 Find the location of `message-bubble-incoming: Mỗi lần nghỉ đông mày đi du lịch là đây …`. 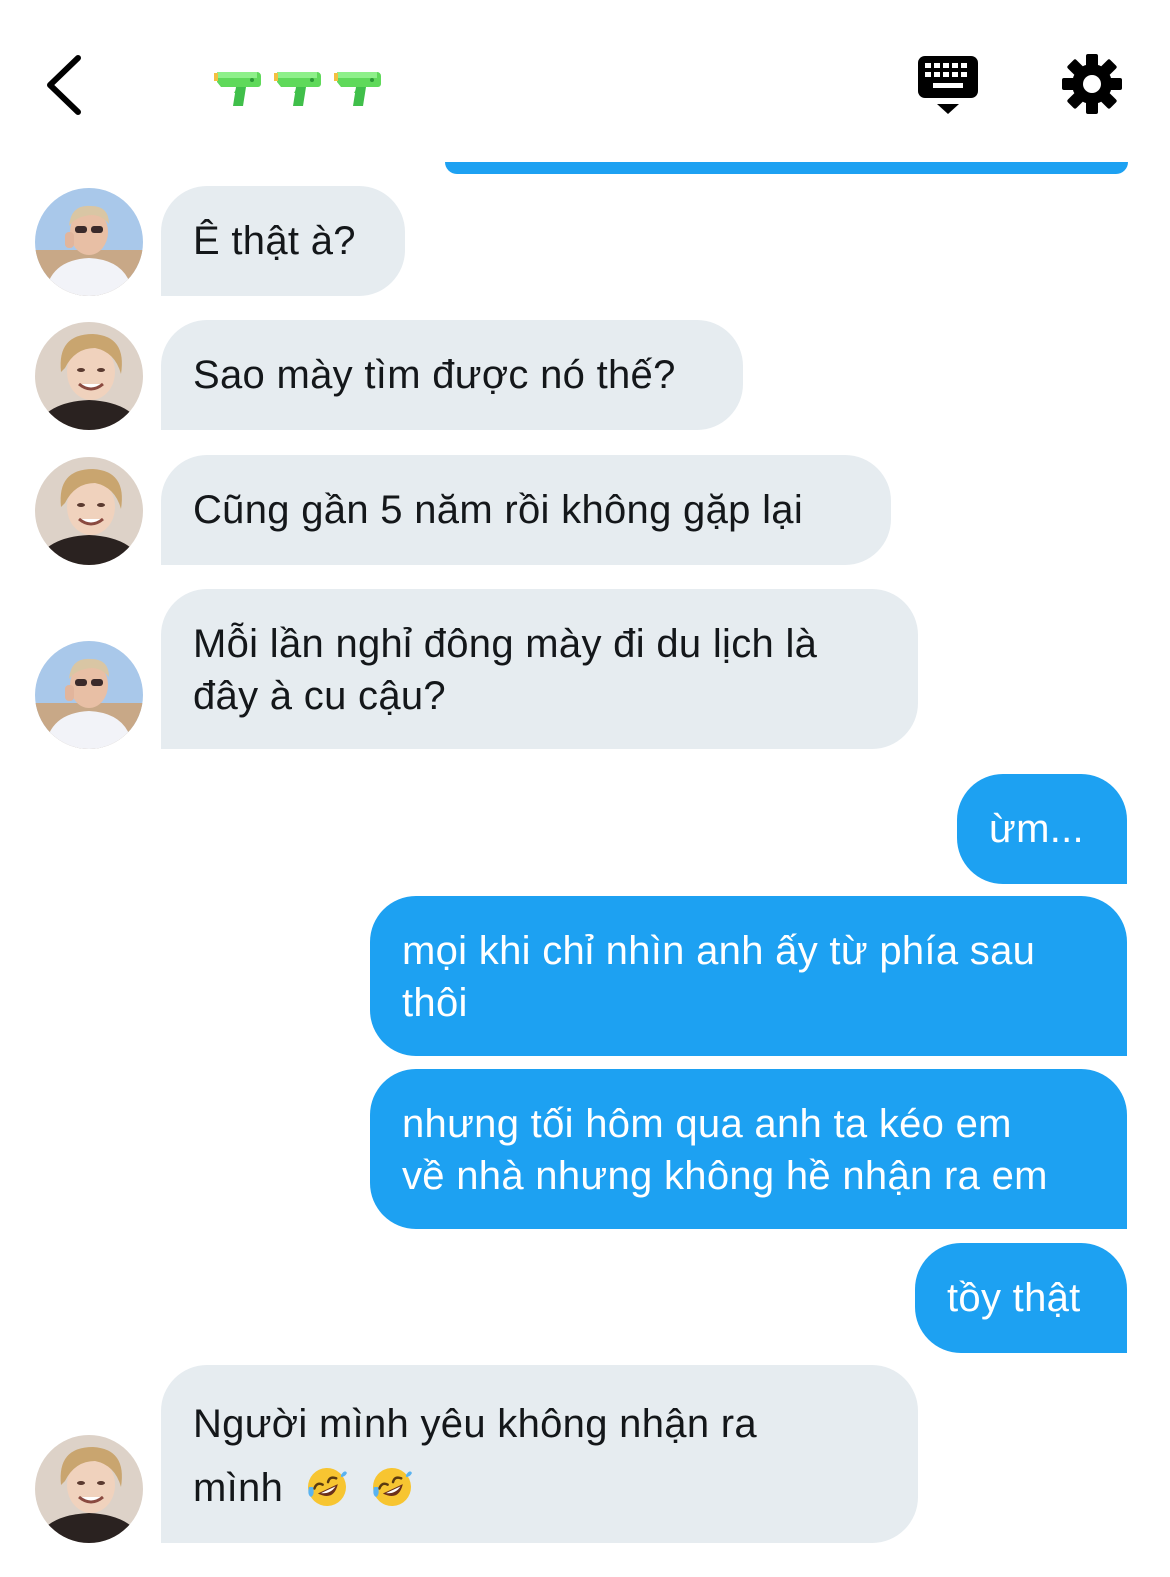

message-bubble-incoming: Mỗi lần nghỉ đông mày đi du lịch là đây … is located at coordinates (539, 669).